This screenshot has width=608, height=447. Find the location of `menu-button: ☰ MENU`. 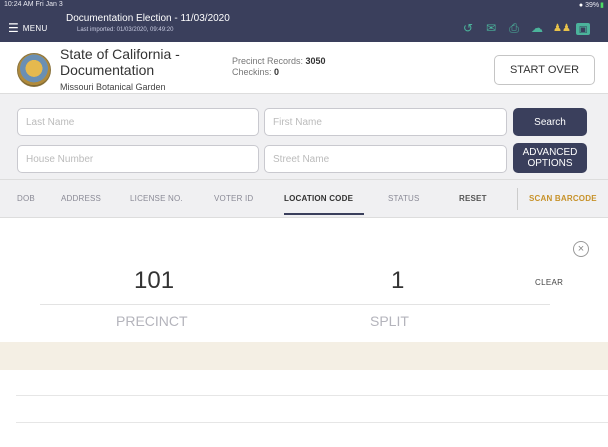

menu-button: ☰ MENU is located at coordinates (28, 28).